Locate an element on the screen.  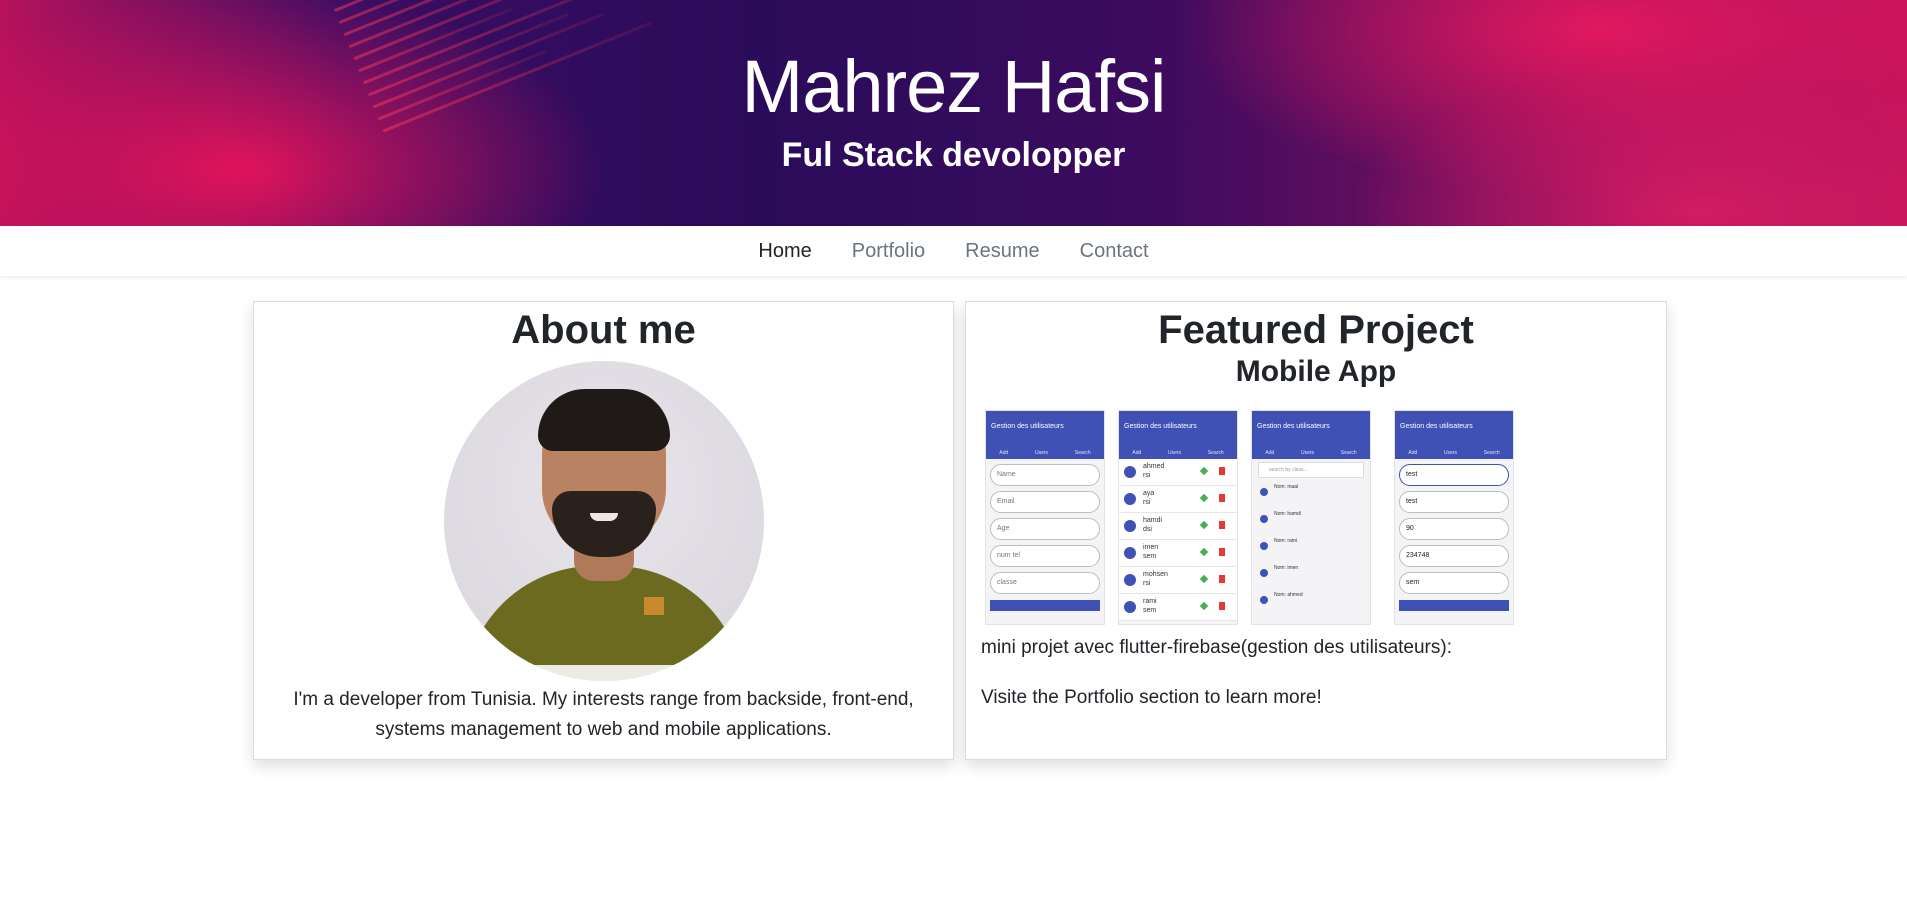
app-user-row: hamdi dsi is located at coordinates (1178, 526).